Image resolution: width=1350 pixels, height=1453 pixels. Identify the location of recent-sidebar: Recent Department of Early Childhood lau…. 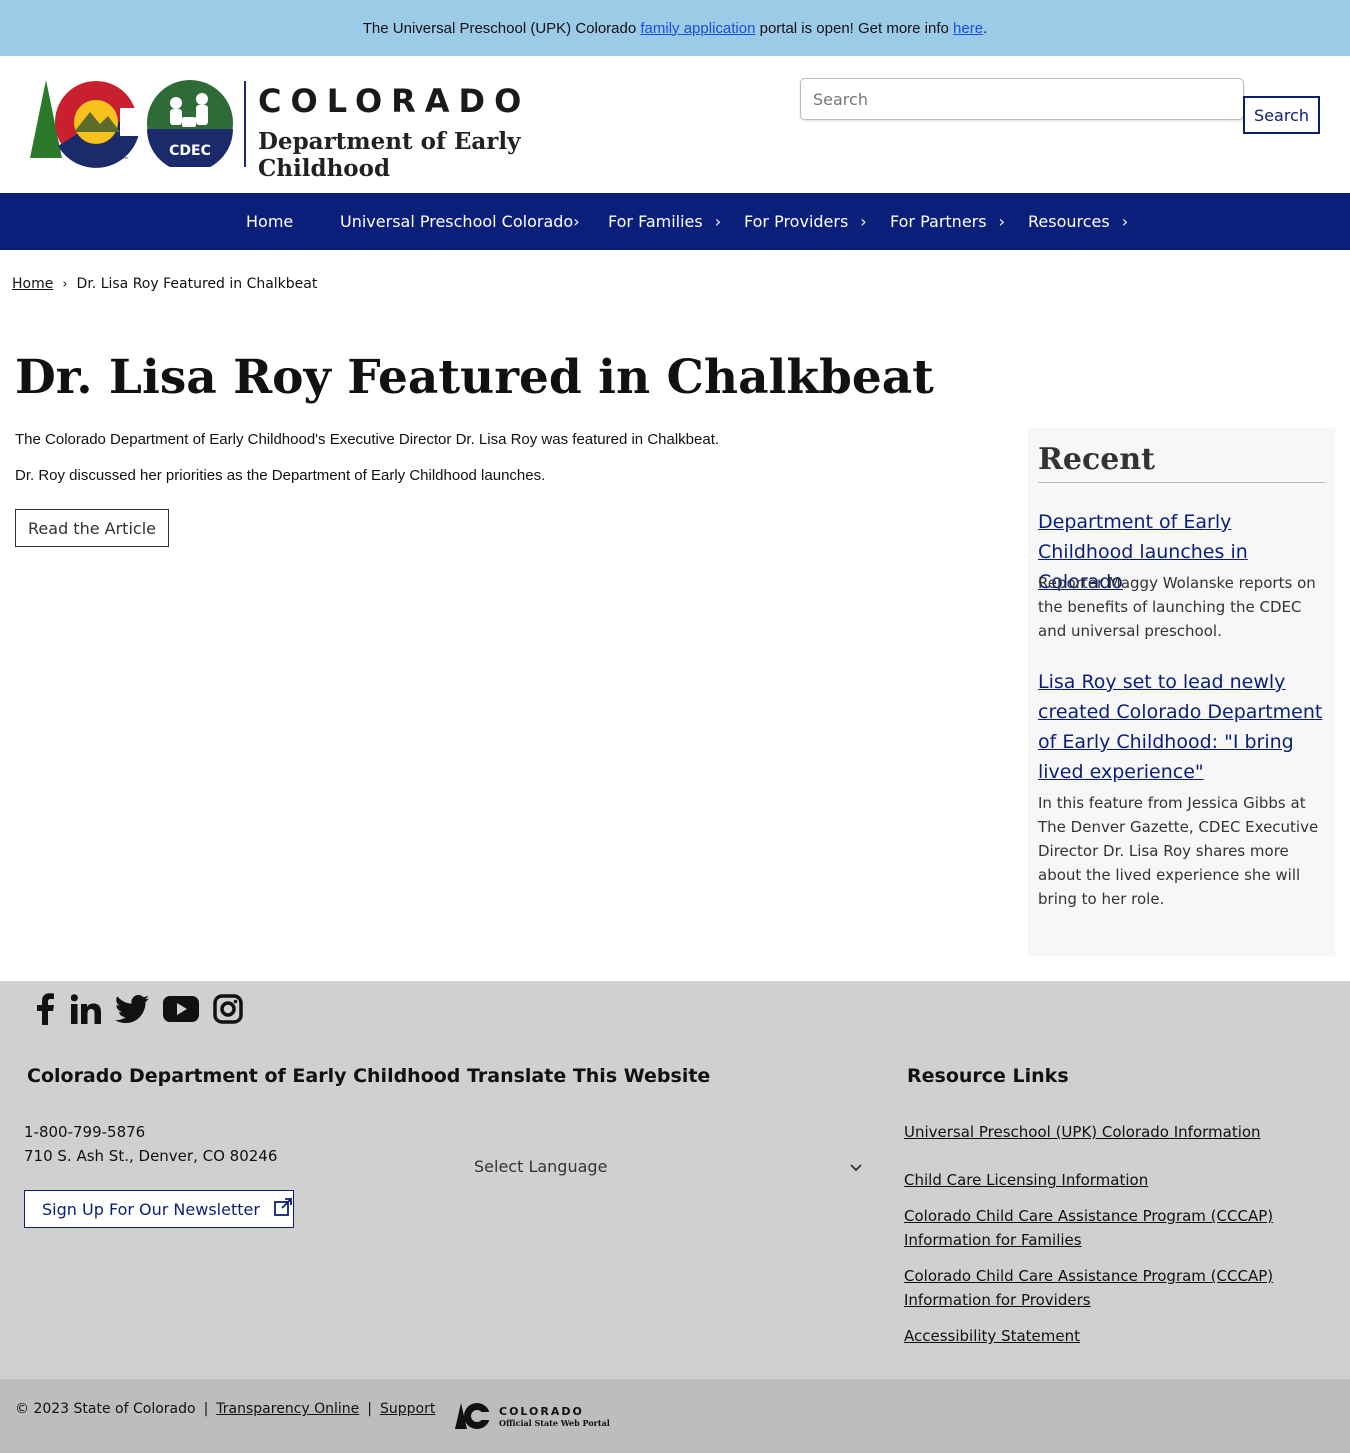
(1181, 692).